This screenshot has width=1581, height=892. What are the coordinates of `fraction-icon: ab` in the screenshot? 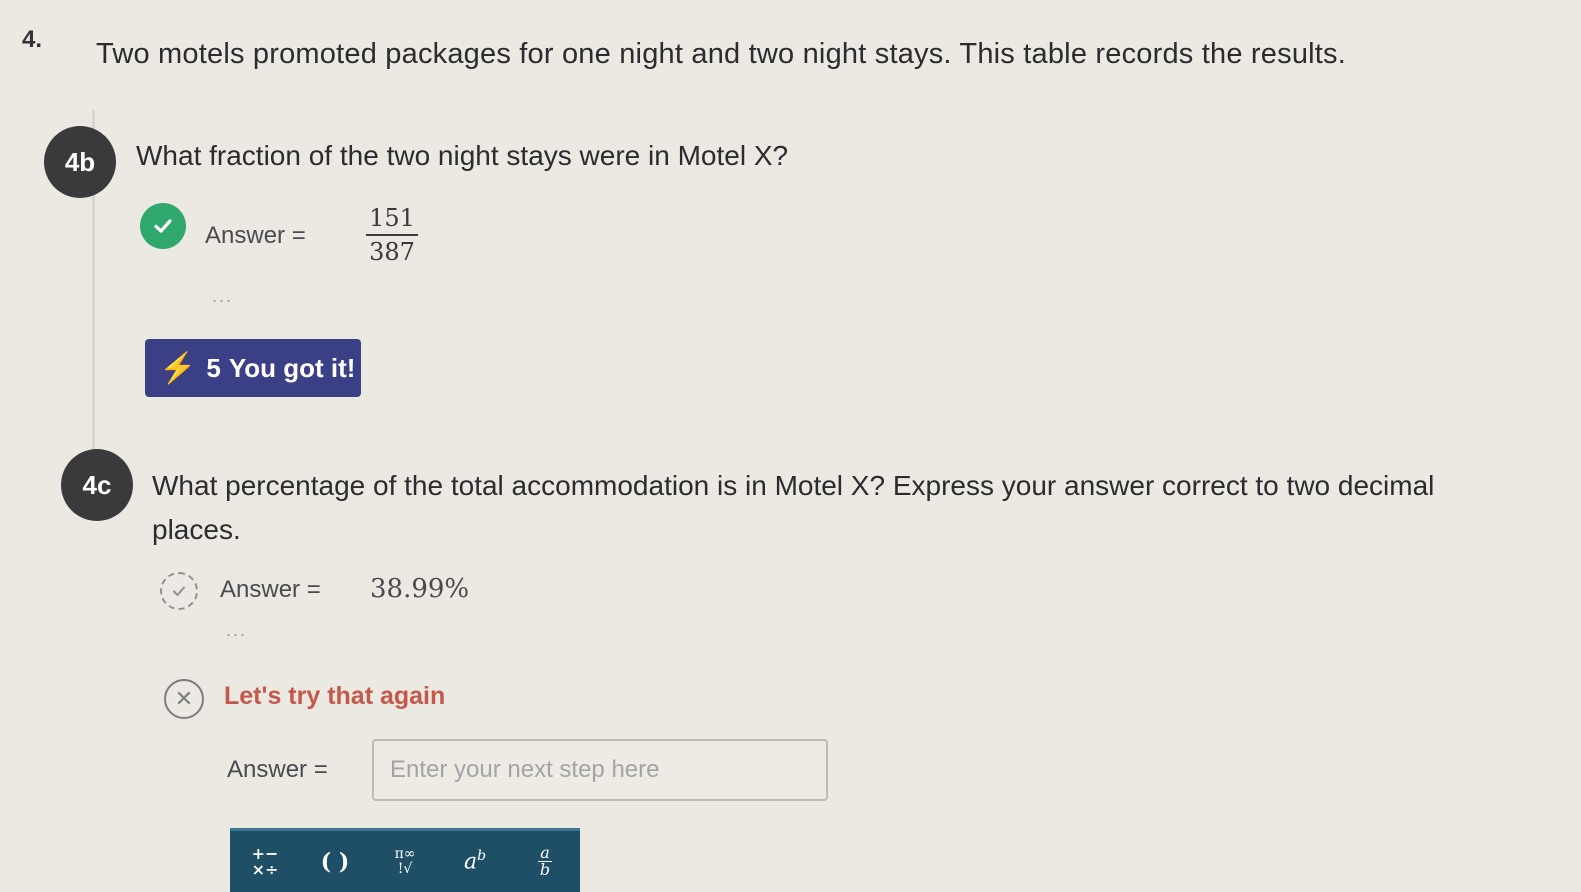 It's located at (545, 861).